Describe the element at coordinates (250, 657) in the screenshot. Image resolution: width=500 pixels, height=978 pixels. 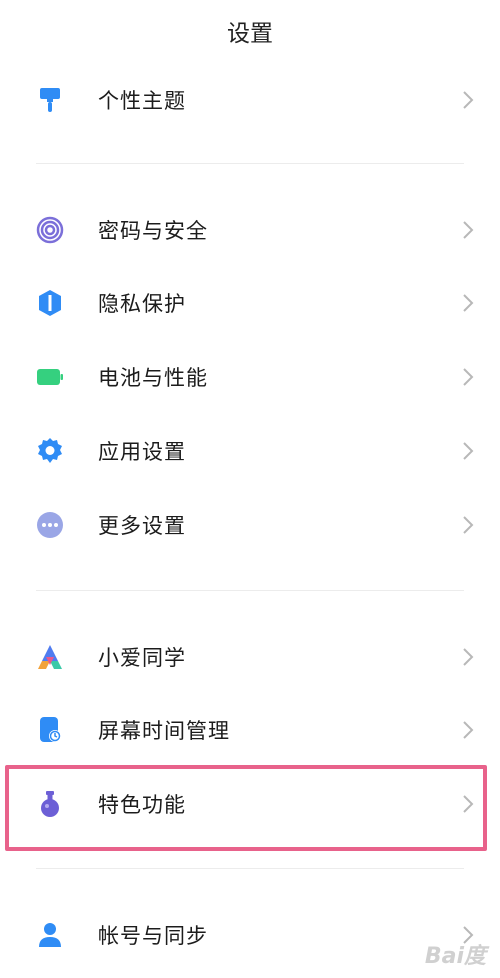
I see `settings-item-xiaoai: 小爱同学` at that location.